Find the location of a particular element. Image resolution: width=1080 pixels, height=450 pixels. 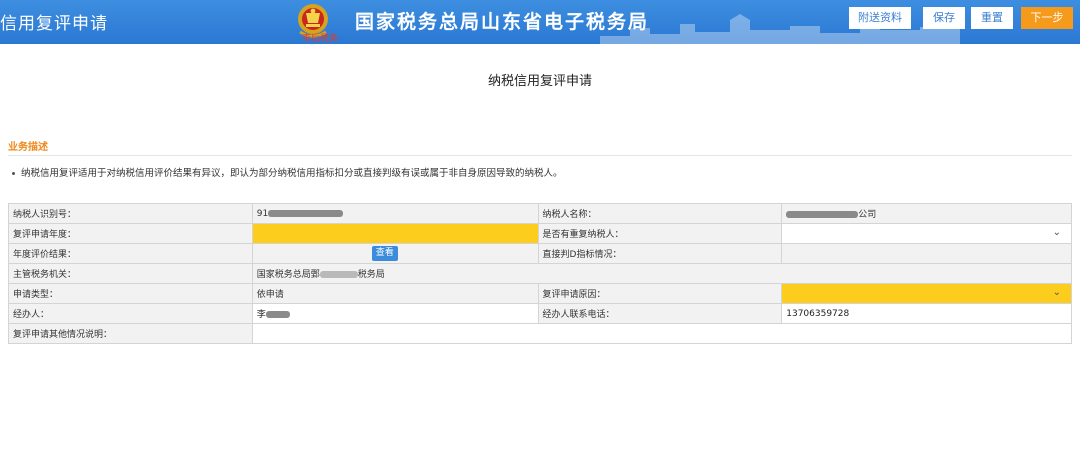

authority-suffix: 税务局 is located at coordinates (371, 275).